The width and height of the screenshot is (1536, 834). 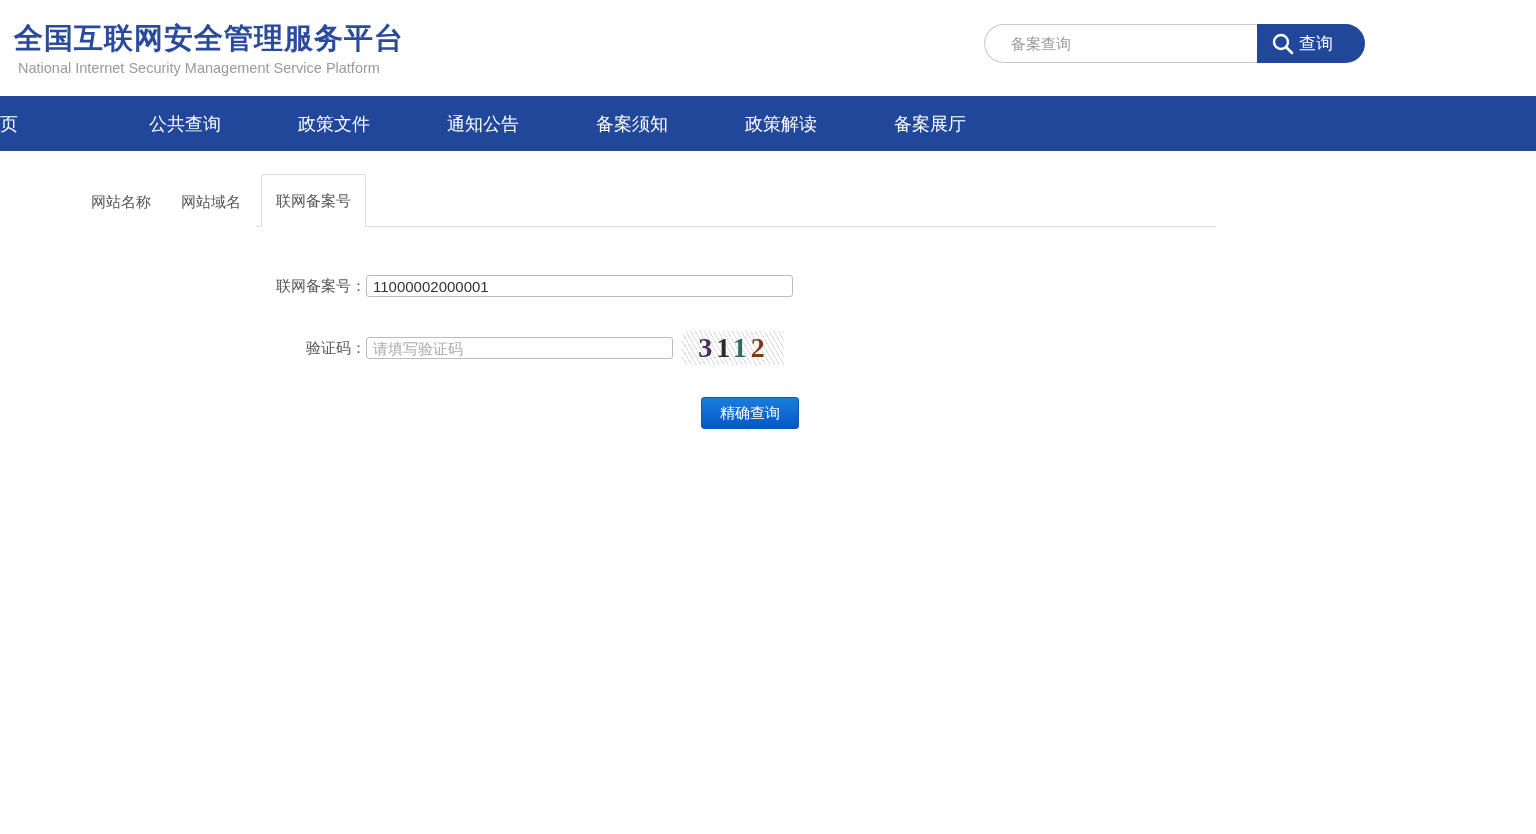 I want to click on field-label: 验证码：, so click(x=335, y=348).